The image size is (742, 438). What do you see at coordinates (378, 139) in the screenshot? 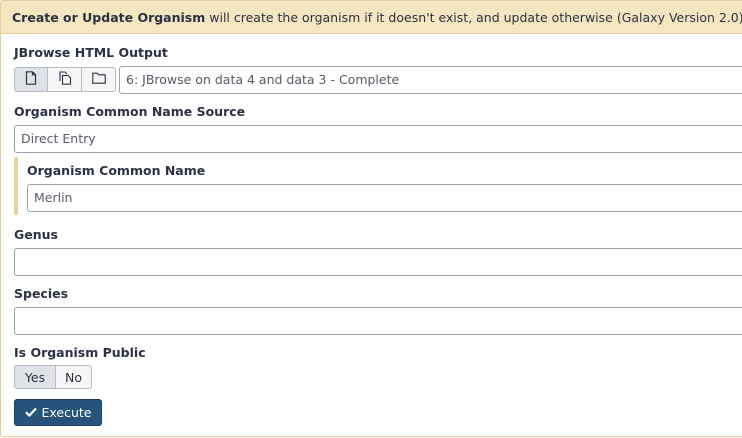
I see `common-name-source-select: Direct Entry` at bounding box center [378, 139].